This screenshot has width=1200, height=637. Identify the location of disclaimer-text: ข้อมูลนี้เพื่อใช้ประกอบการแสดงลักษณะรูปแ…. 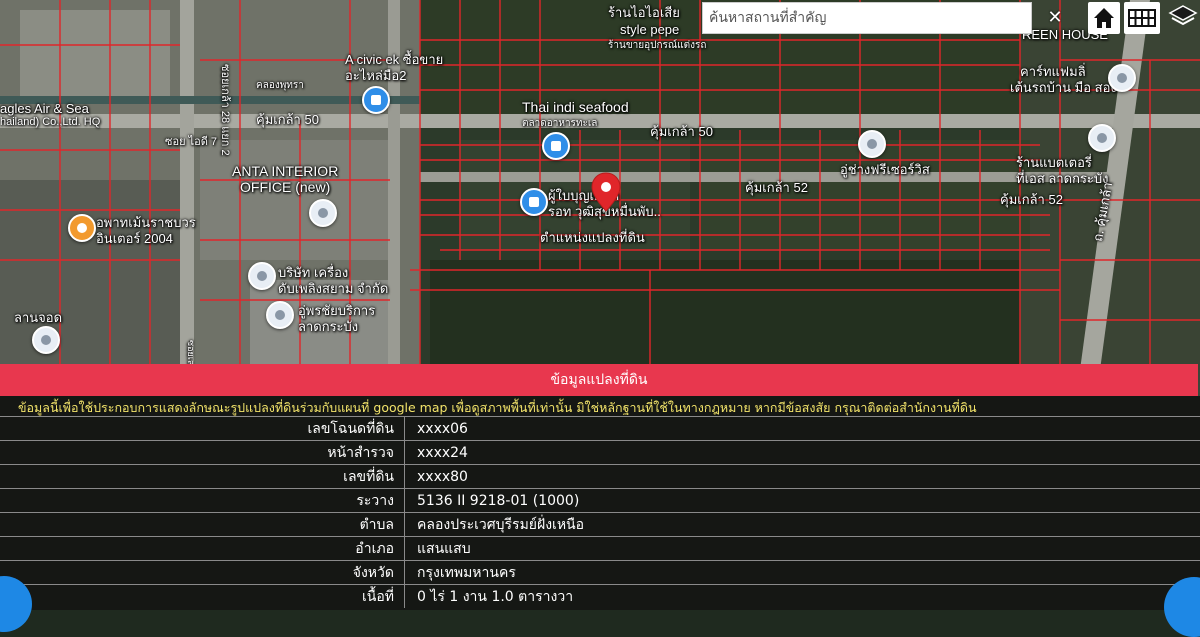
(497, 408).